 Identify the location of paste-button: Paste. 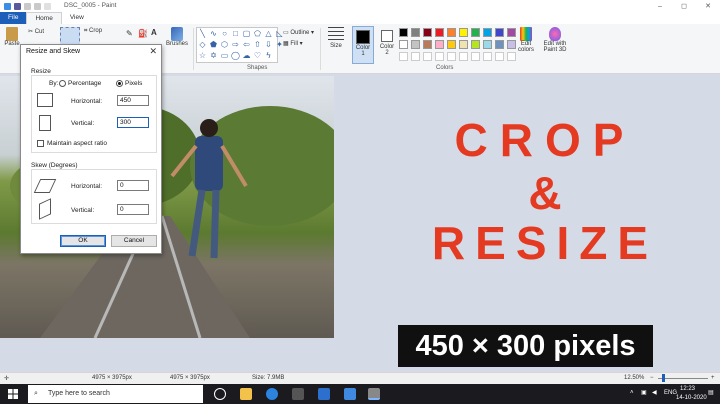
(12, 43).